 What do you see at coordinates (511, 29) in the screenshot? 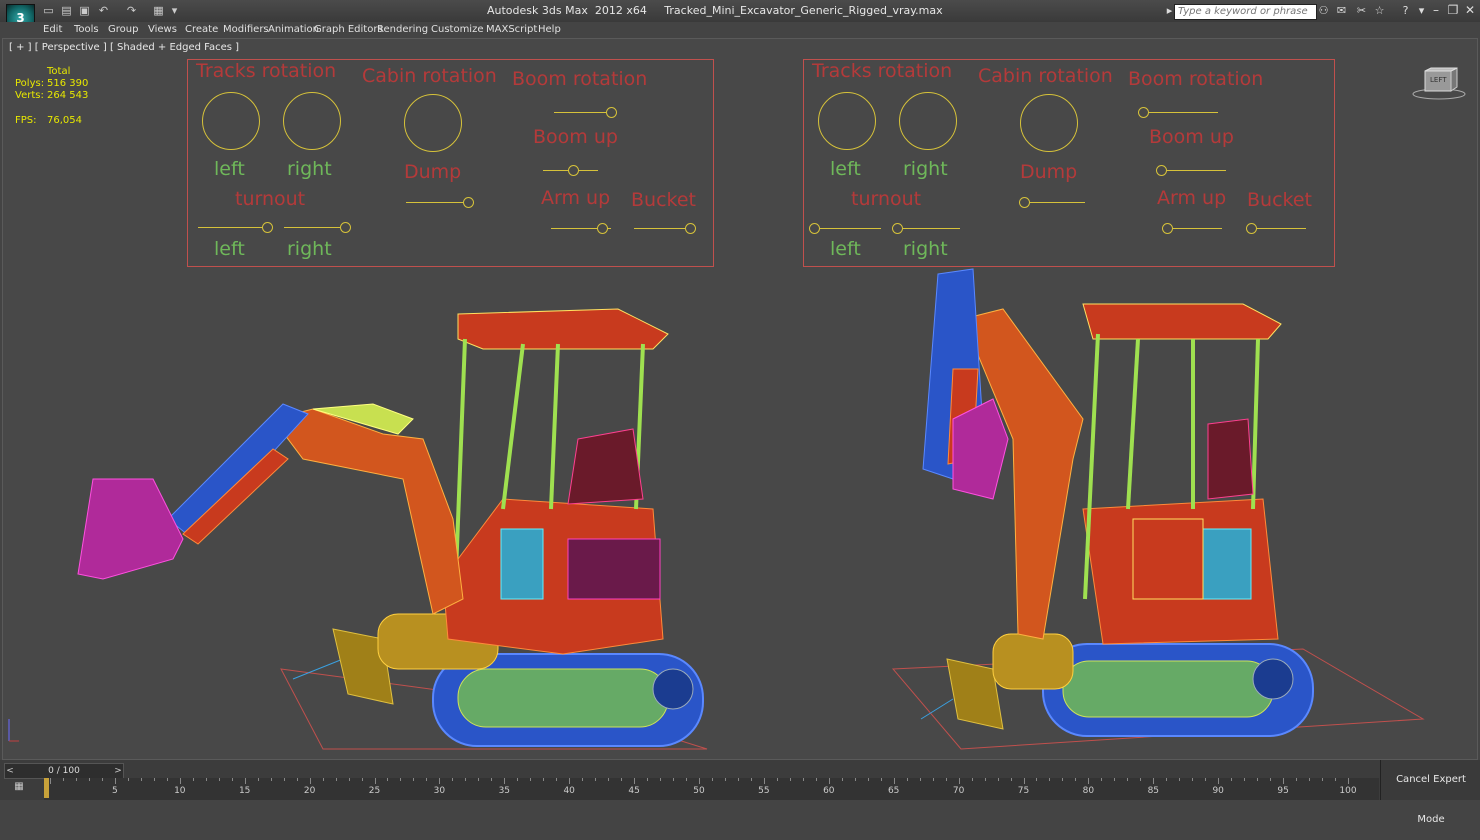
I see `menu-maxscript: MAXScript` at bounding box center [511, 29].